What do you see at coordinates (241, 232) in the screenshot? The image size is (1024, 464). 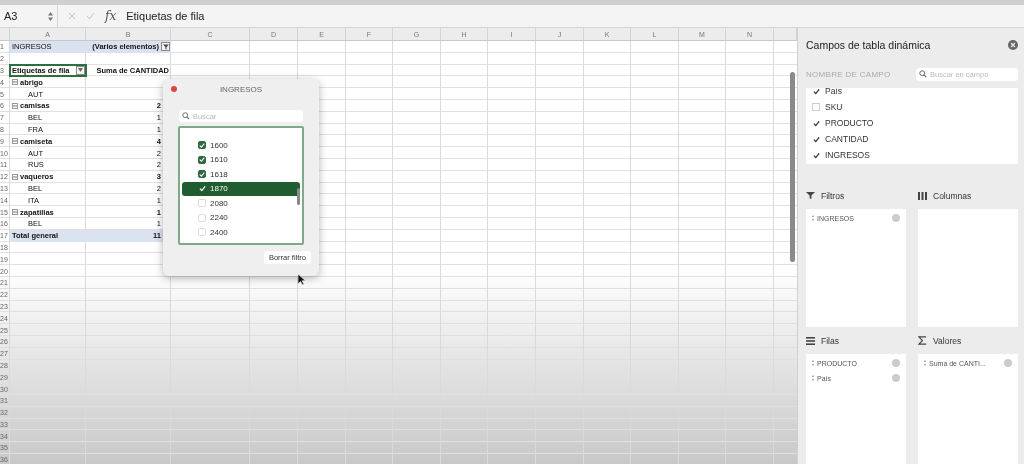 I see `filter-item: 2400` at bounding box center [241, 232].